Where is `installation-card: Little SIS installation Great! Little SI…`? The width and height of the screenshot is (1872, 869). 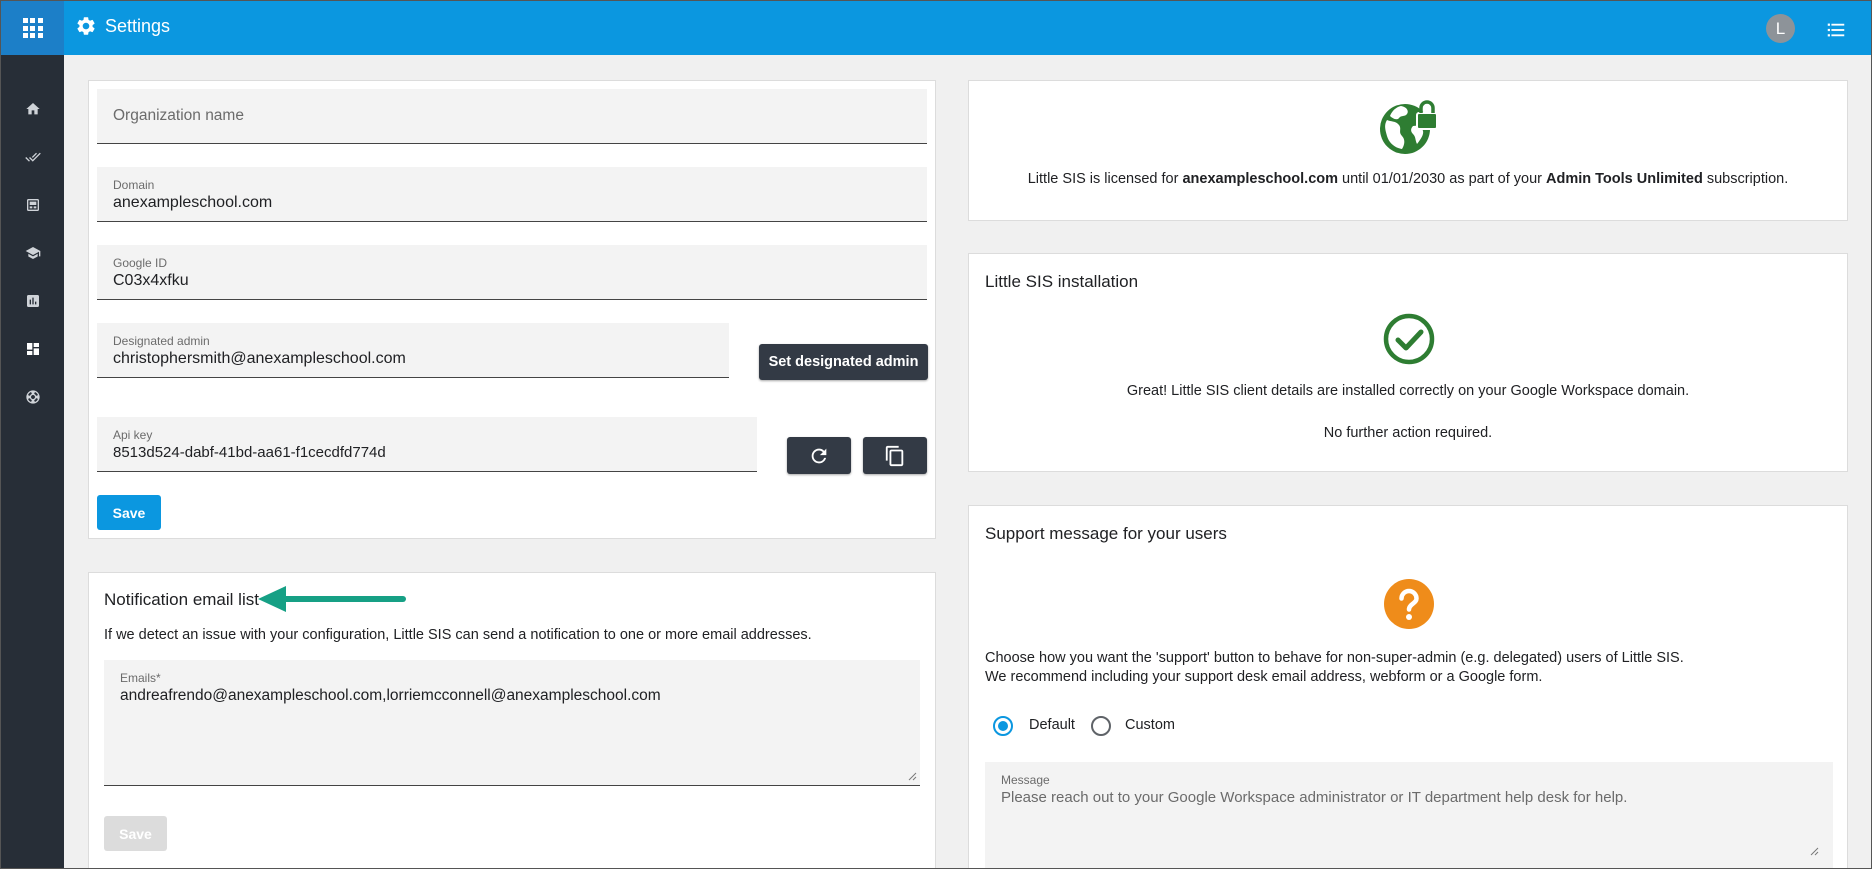
installation-card: Little SIS installation Great! Little SI… is located at coordinates (1408, 362).